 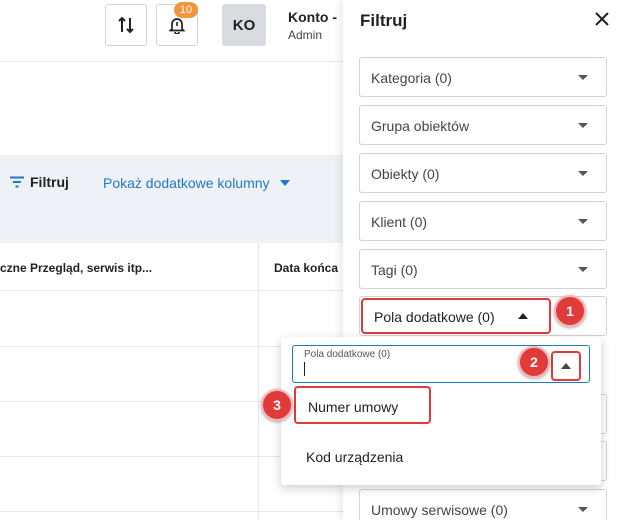 What do you see at coordinates (354, 457) in the screenshot?
I see `option-device-code: Kod urządzenia` at bounding box center [354, 457].